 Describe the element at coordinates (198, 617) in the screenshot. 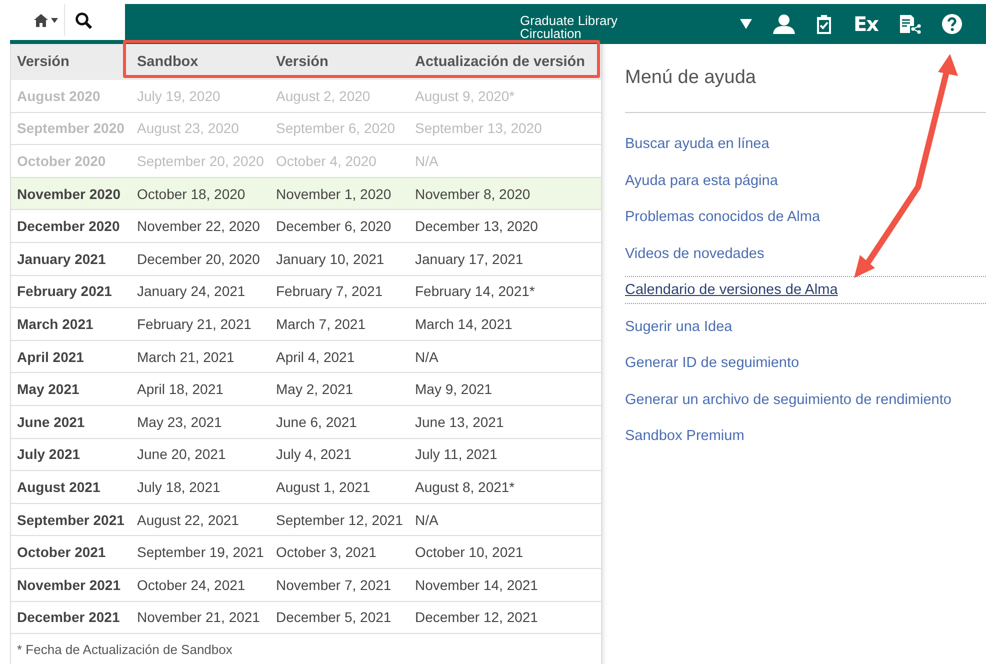

I see `table-cell-text: November 21, 2021` at that location.